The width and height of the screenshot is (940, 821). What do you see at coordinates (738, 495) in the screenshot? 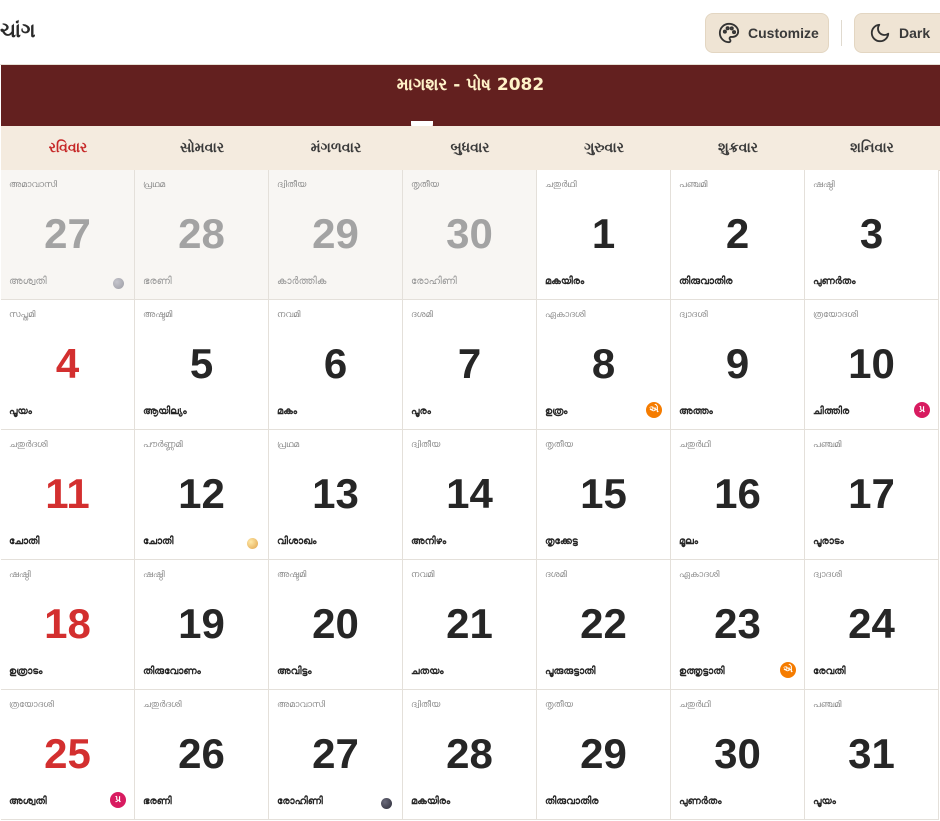
I see `day-cell: ചതുർഥി 16 മൂലം` at bounding box center [738, 495].